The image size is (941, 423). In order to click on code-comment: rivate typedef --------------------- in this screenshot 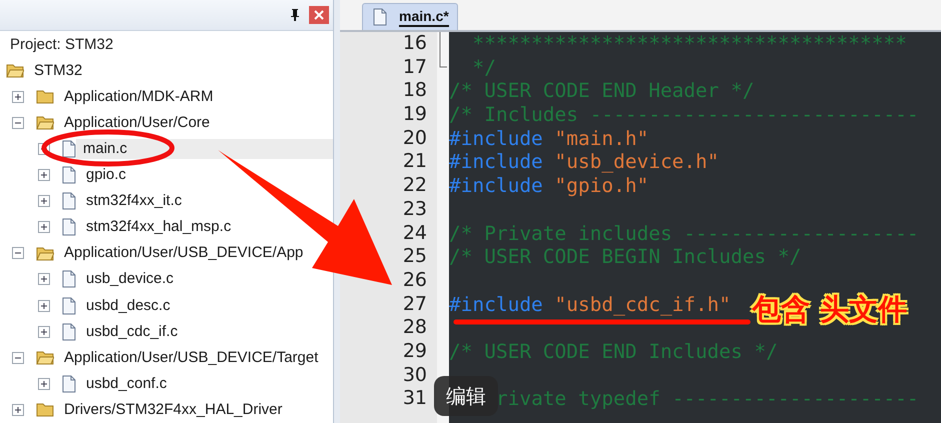, I will do `click(707, 398)`.